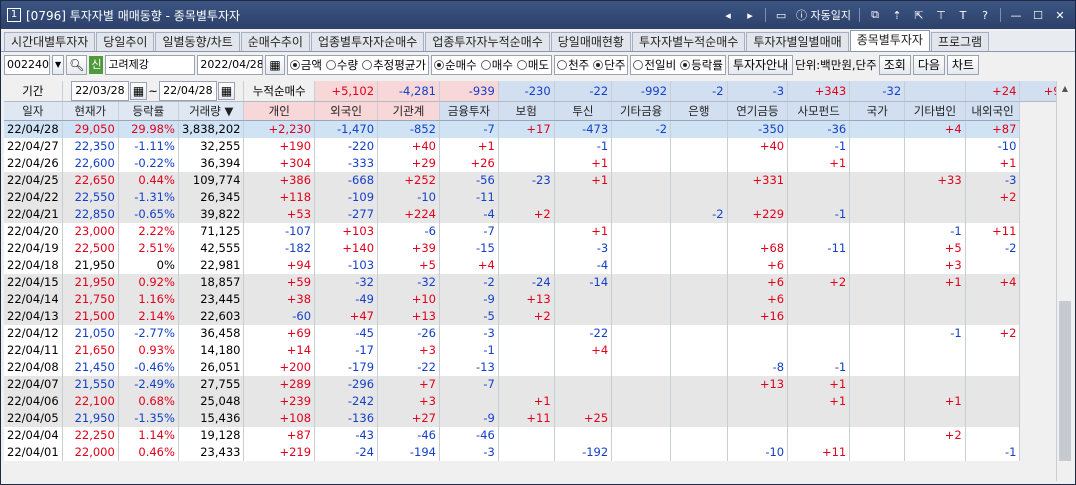 The height and width of the screenshot is (485, 1076). Describe the element at coordinates (919, 15) in the screenshot. I see `export-icon: ⇱` at that location.